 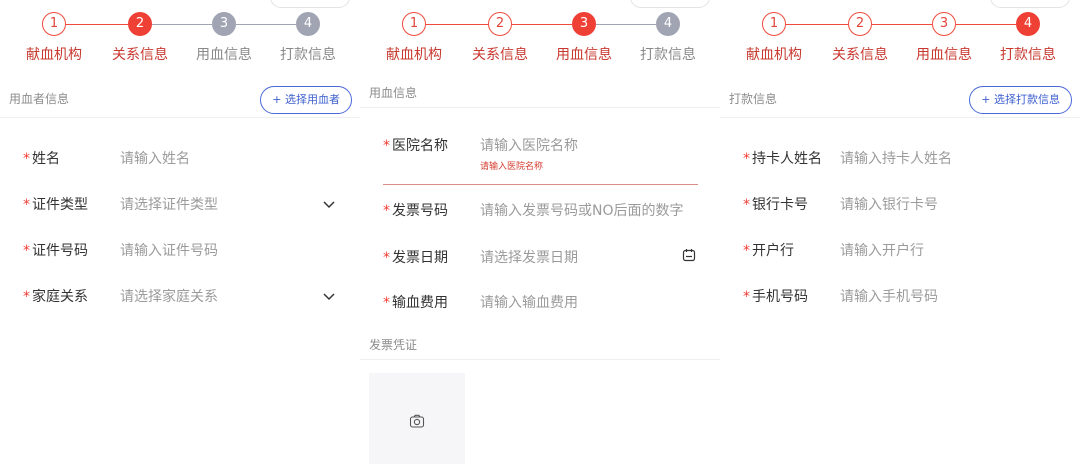 What do you see at coordinates (393, 345) in the screenshot?
I see `section-title: 发票凭证` at bounding box center [393, 345].